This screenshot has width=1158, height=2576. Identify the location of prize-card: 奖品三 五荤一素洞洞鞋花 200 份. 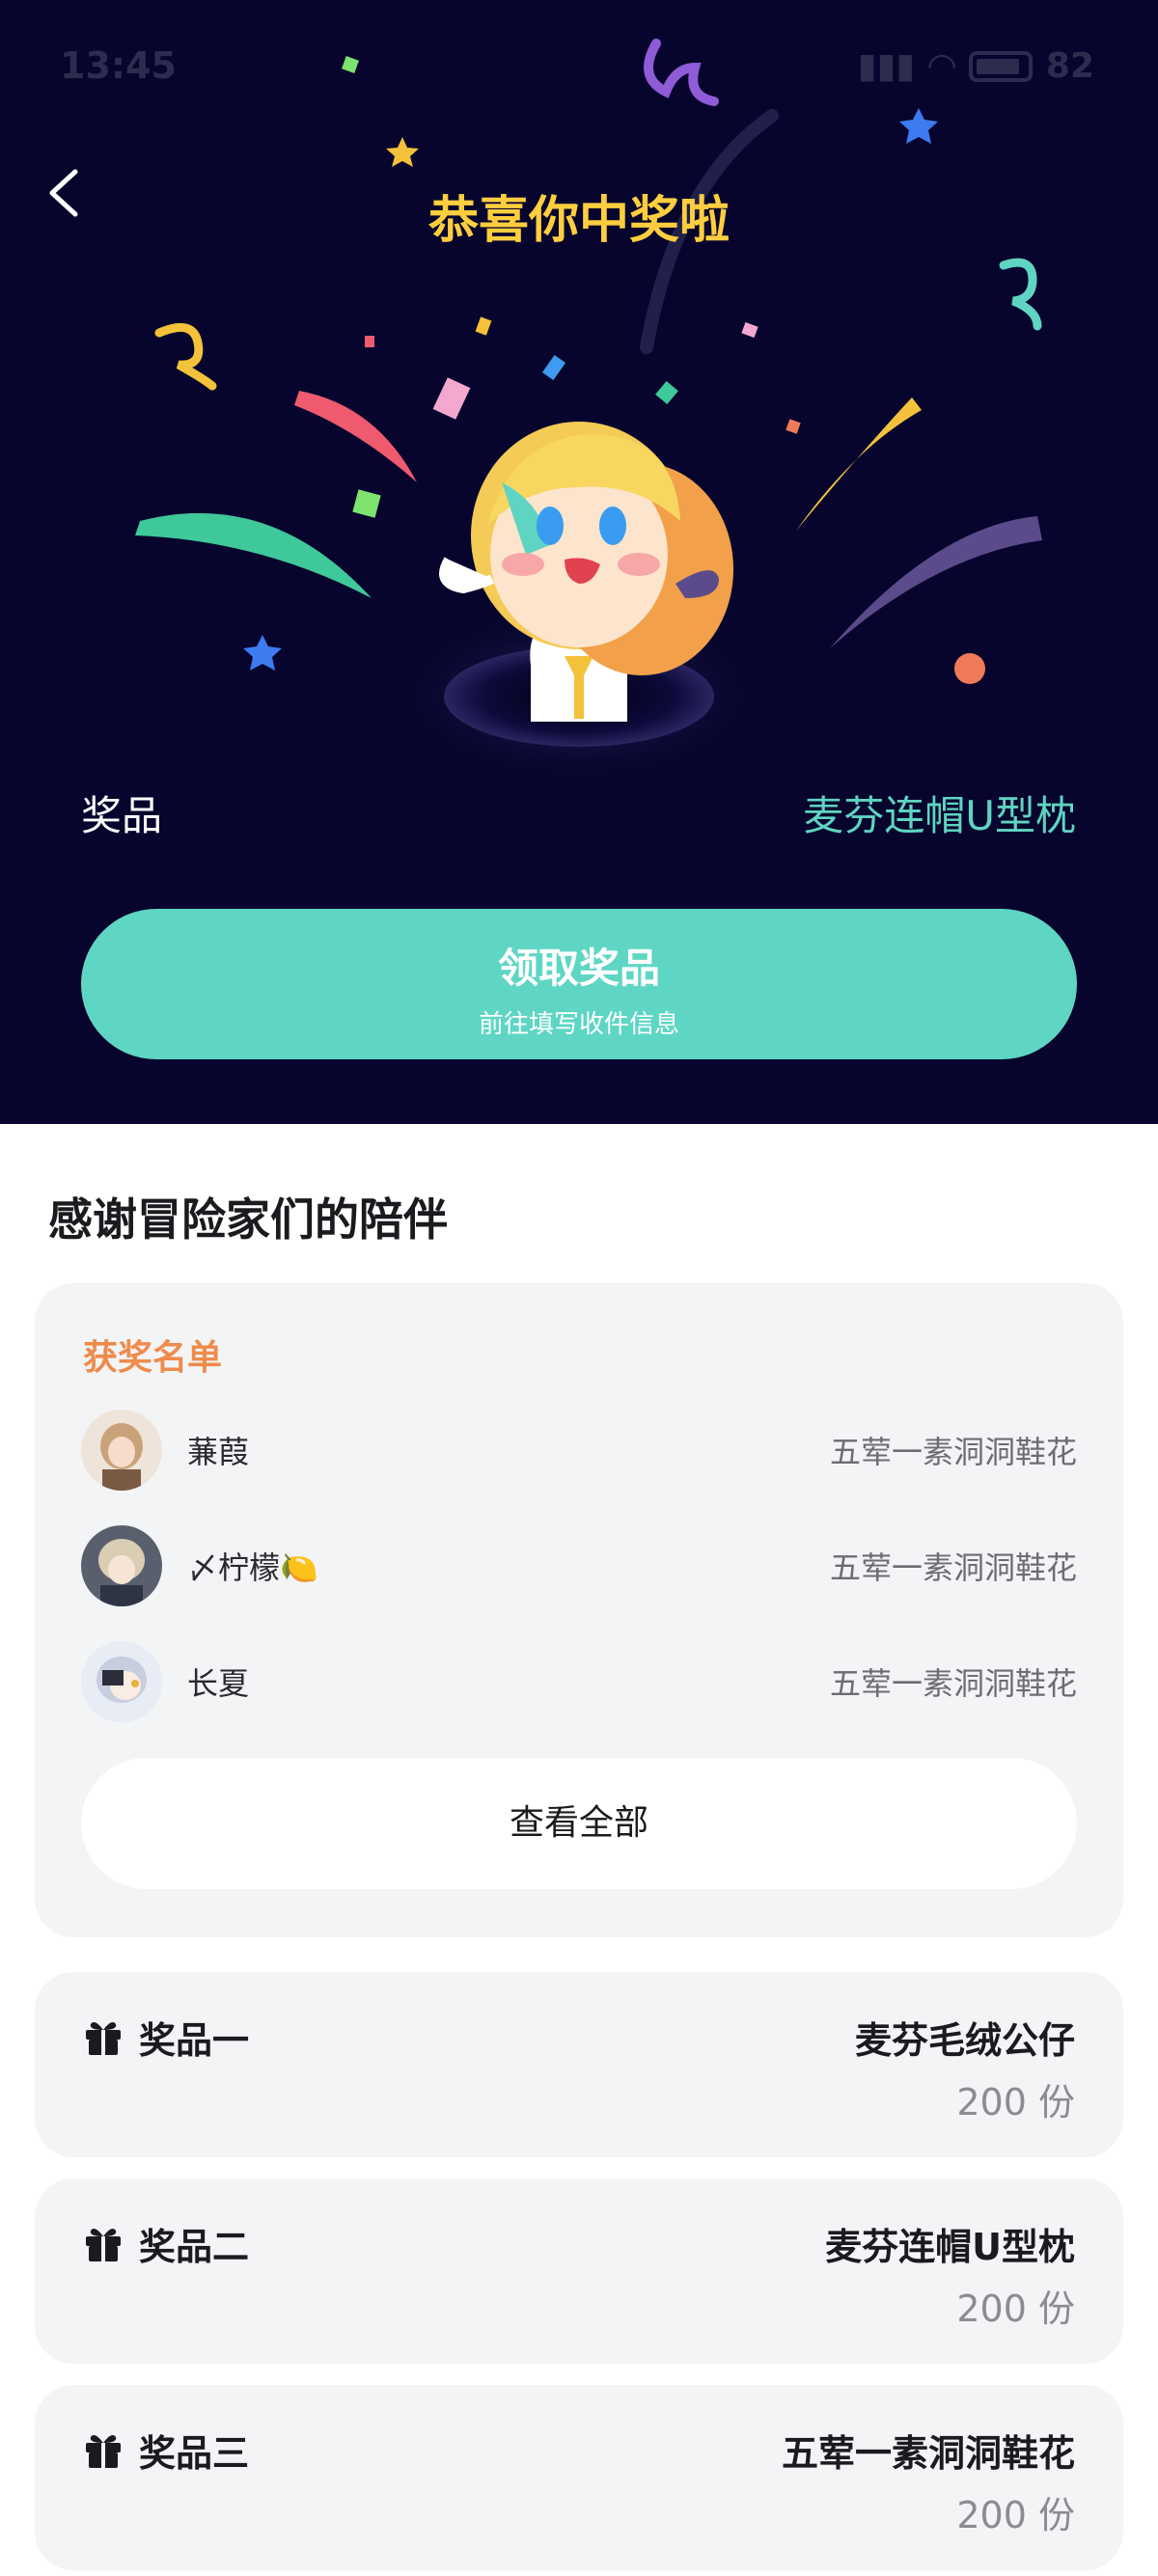
(579, 2477).